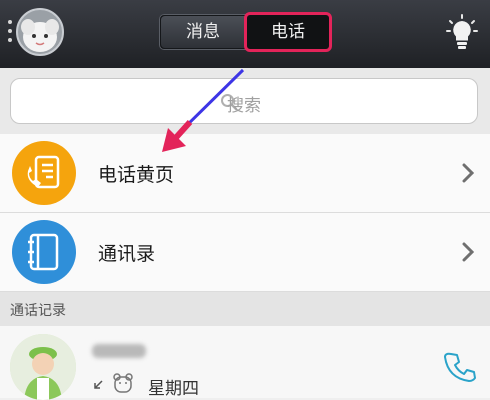  Describe the element at coordinates (40, 32) in the screenshot. I see `avatar` at that location.